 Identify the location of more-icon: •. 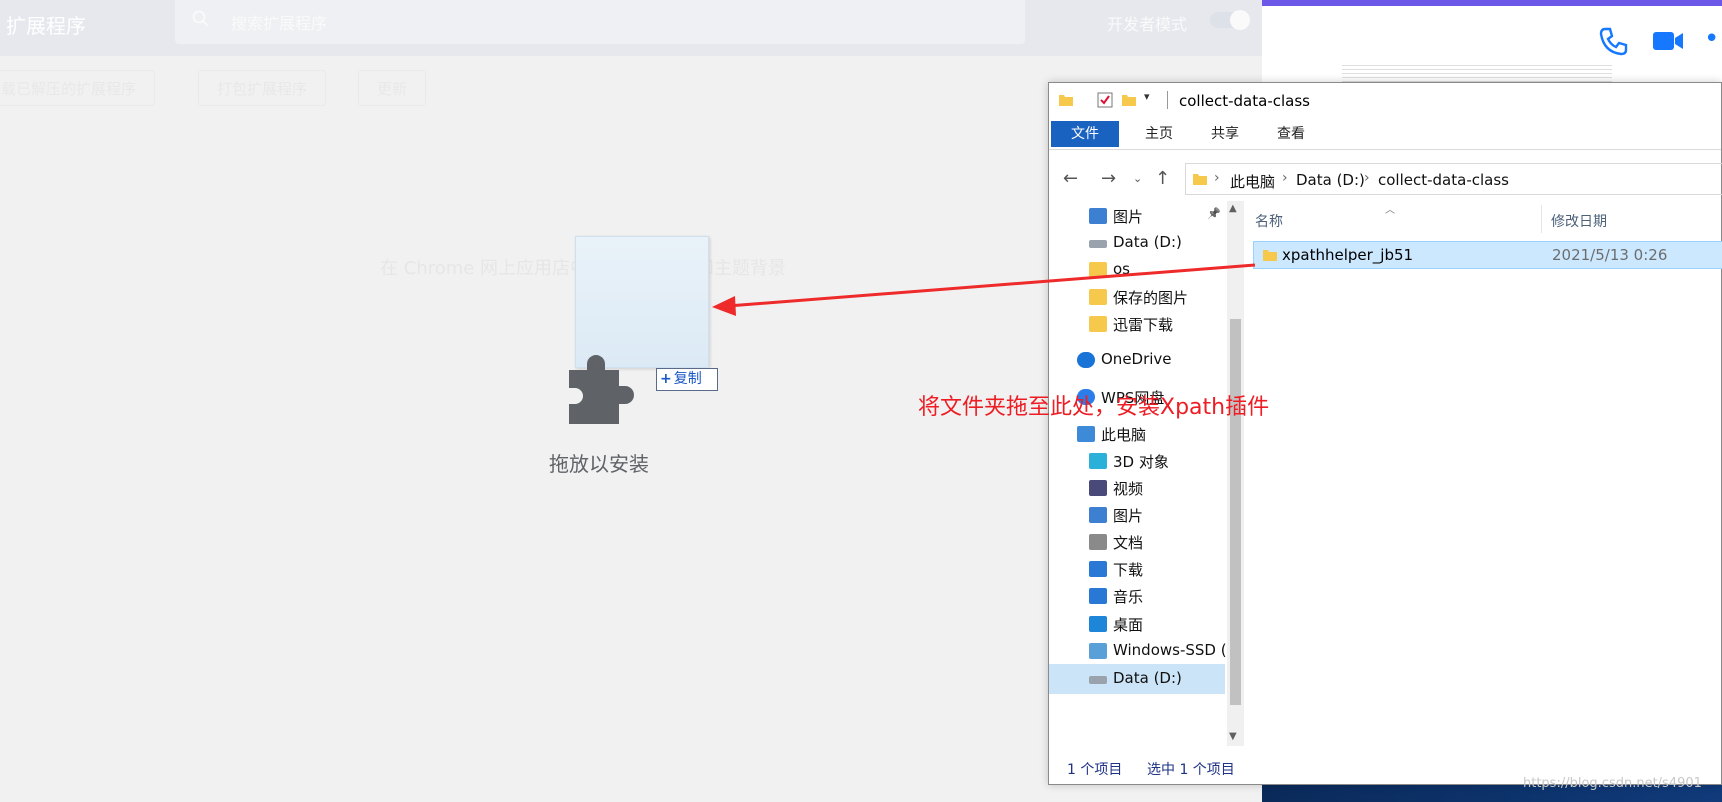
(1711, 39).